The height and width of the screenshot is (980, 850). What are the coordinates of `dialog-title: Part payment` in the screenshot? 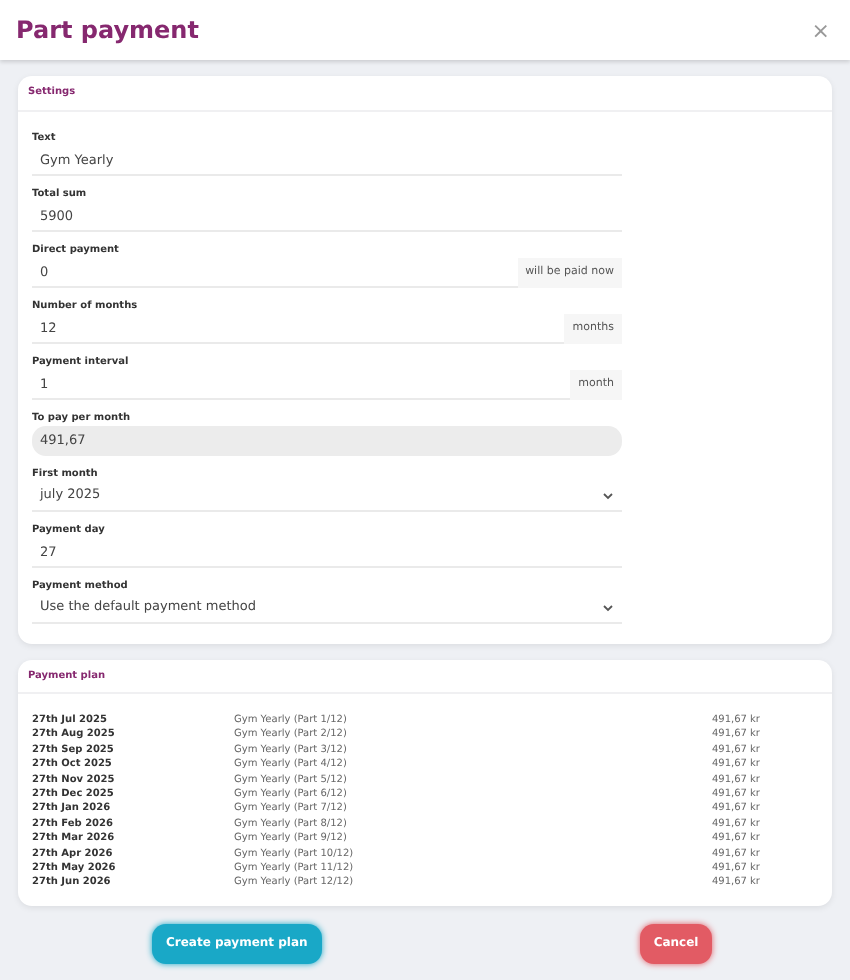 It's located at (107, 31).